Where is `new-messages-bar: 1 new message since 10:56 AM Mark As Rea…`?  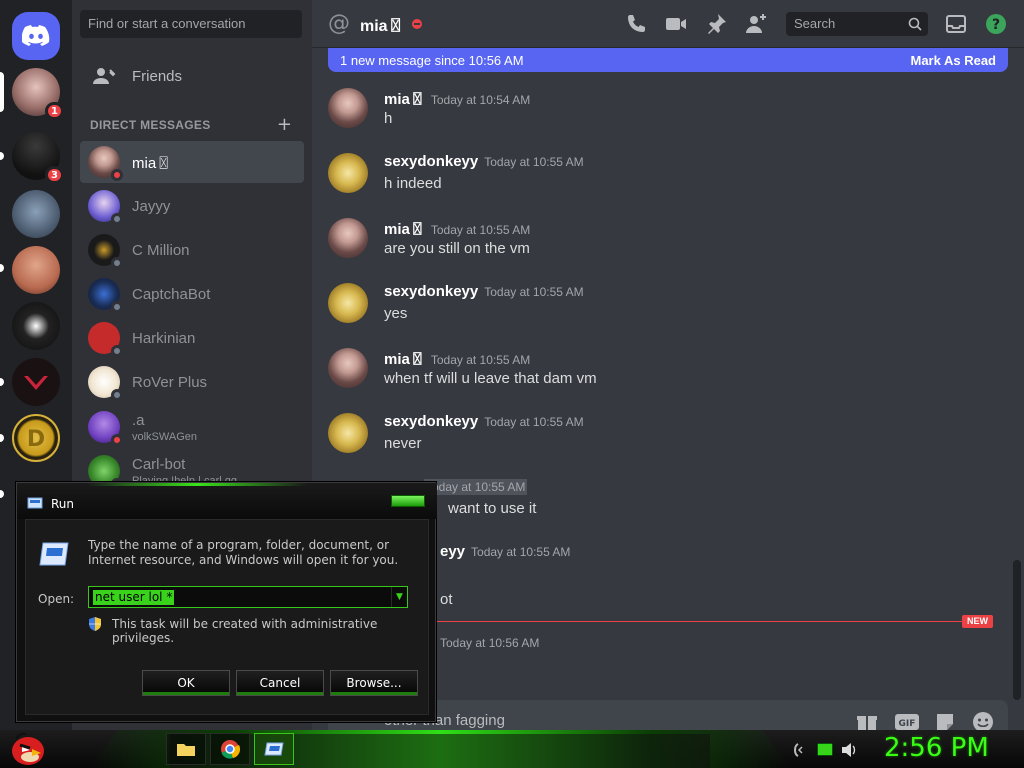 new-messages-bar: 1 new message since 10:56 AM Mark As Rea… is located at coordinates (668, 60).